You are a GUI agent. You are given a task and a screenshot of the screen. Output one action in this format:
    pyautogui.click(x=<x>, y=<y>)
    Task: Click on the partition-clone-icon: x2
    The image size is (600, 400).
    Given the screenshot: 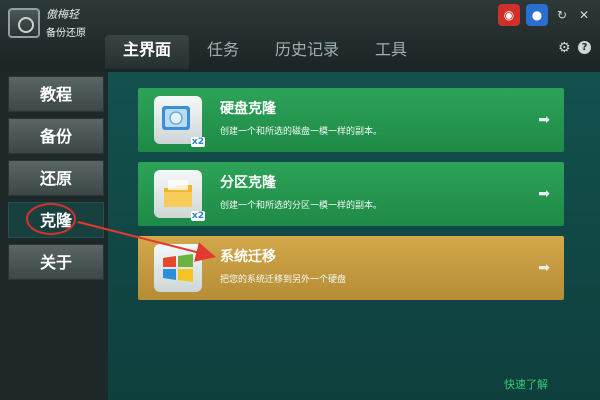 What is the action you would take?
    pyautogui.click(x=179, y=195)
    